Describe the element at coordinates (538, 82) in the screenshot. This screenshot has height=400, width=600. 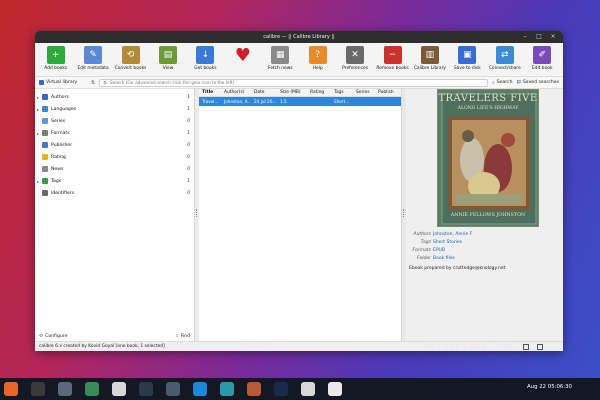
I see `saved-searches-button: ▤ Saved searches` at that location.